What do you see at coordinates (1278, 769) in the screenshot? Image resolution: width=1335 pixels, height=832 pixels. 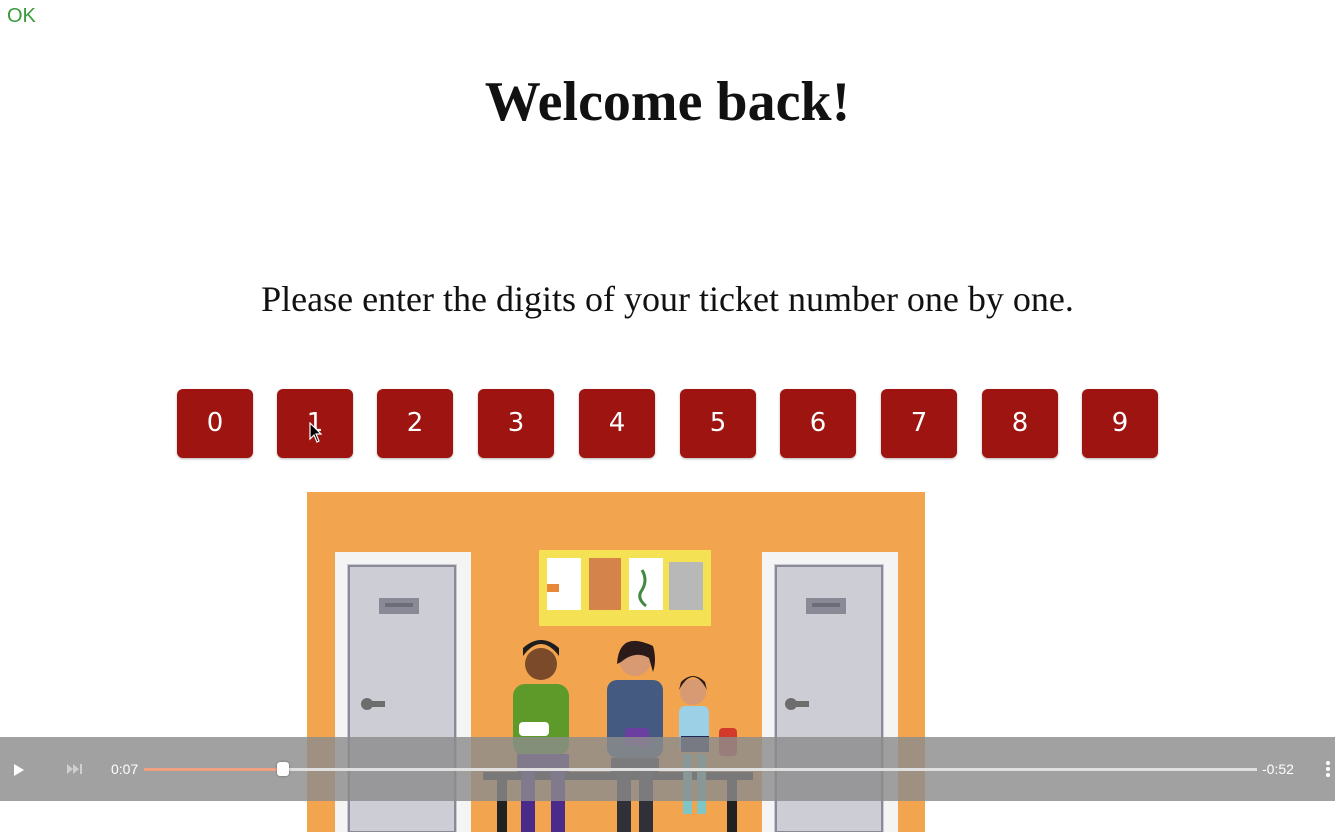 I see `remaining-time: -0:52` at bounding box center [1278, 769].